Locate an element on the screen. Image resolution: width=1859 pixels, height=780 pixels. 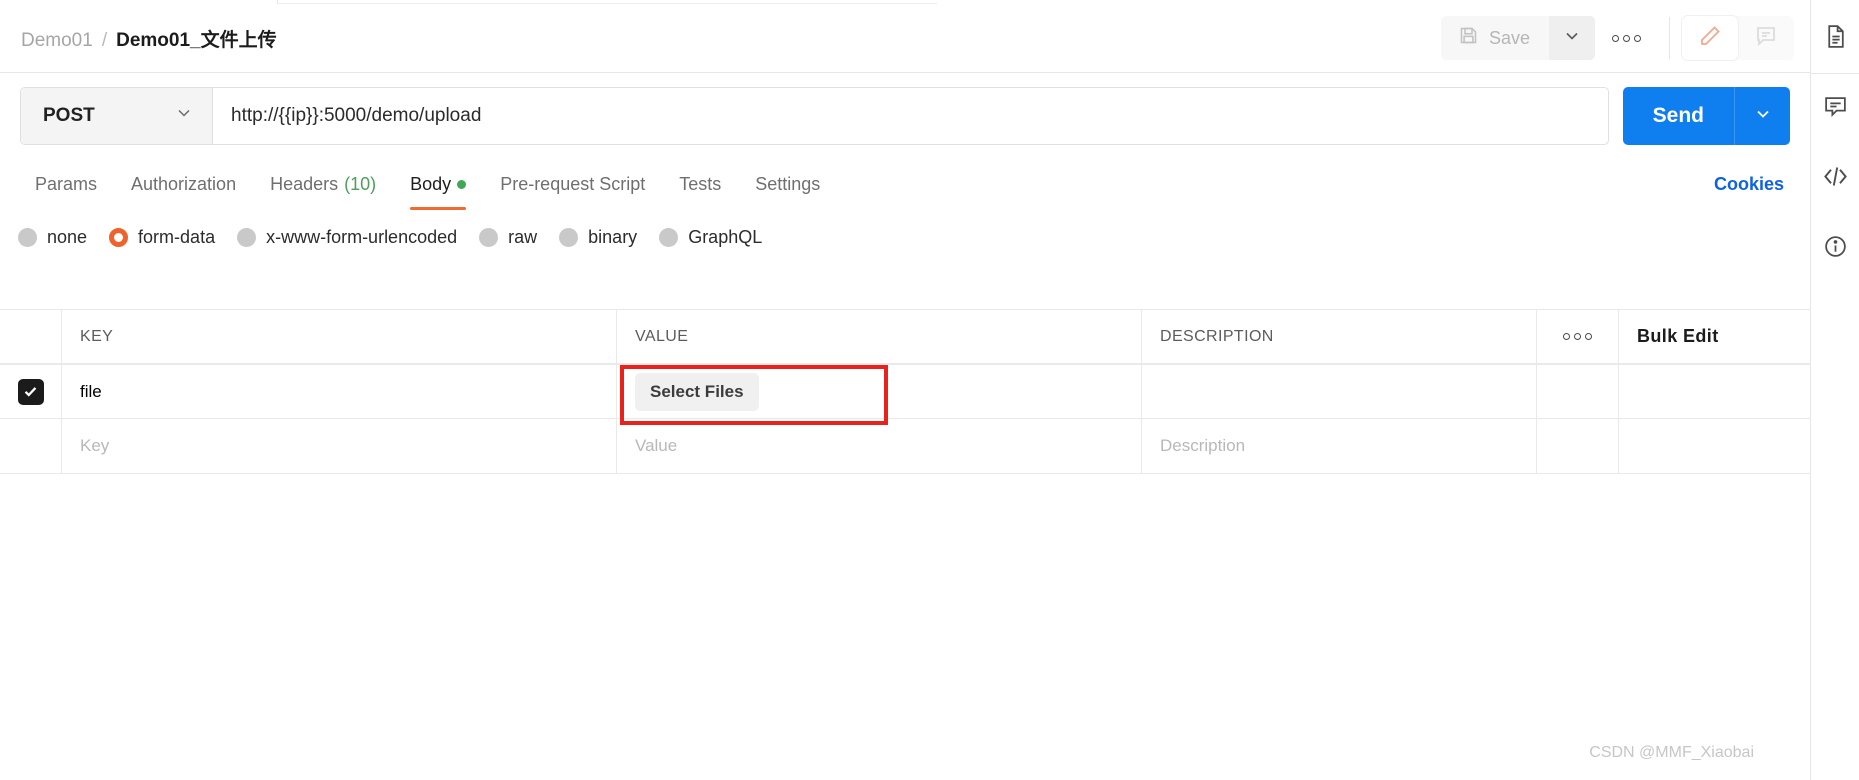
empty-row-key-input: Key is located at coordinates (339, 446).